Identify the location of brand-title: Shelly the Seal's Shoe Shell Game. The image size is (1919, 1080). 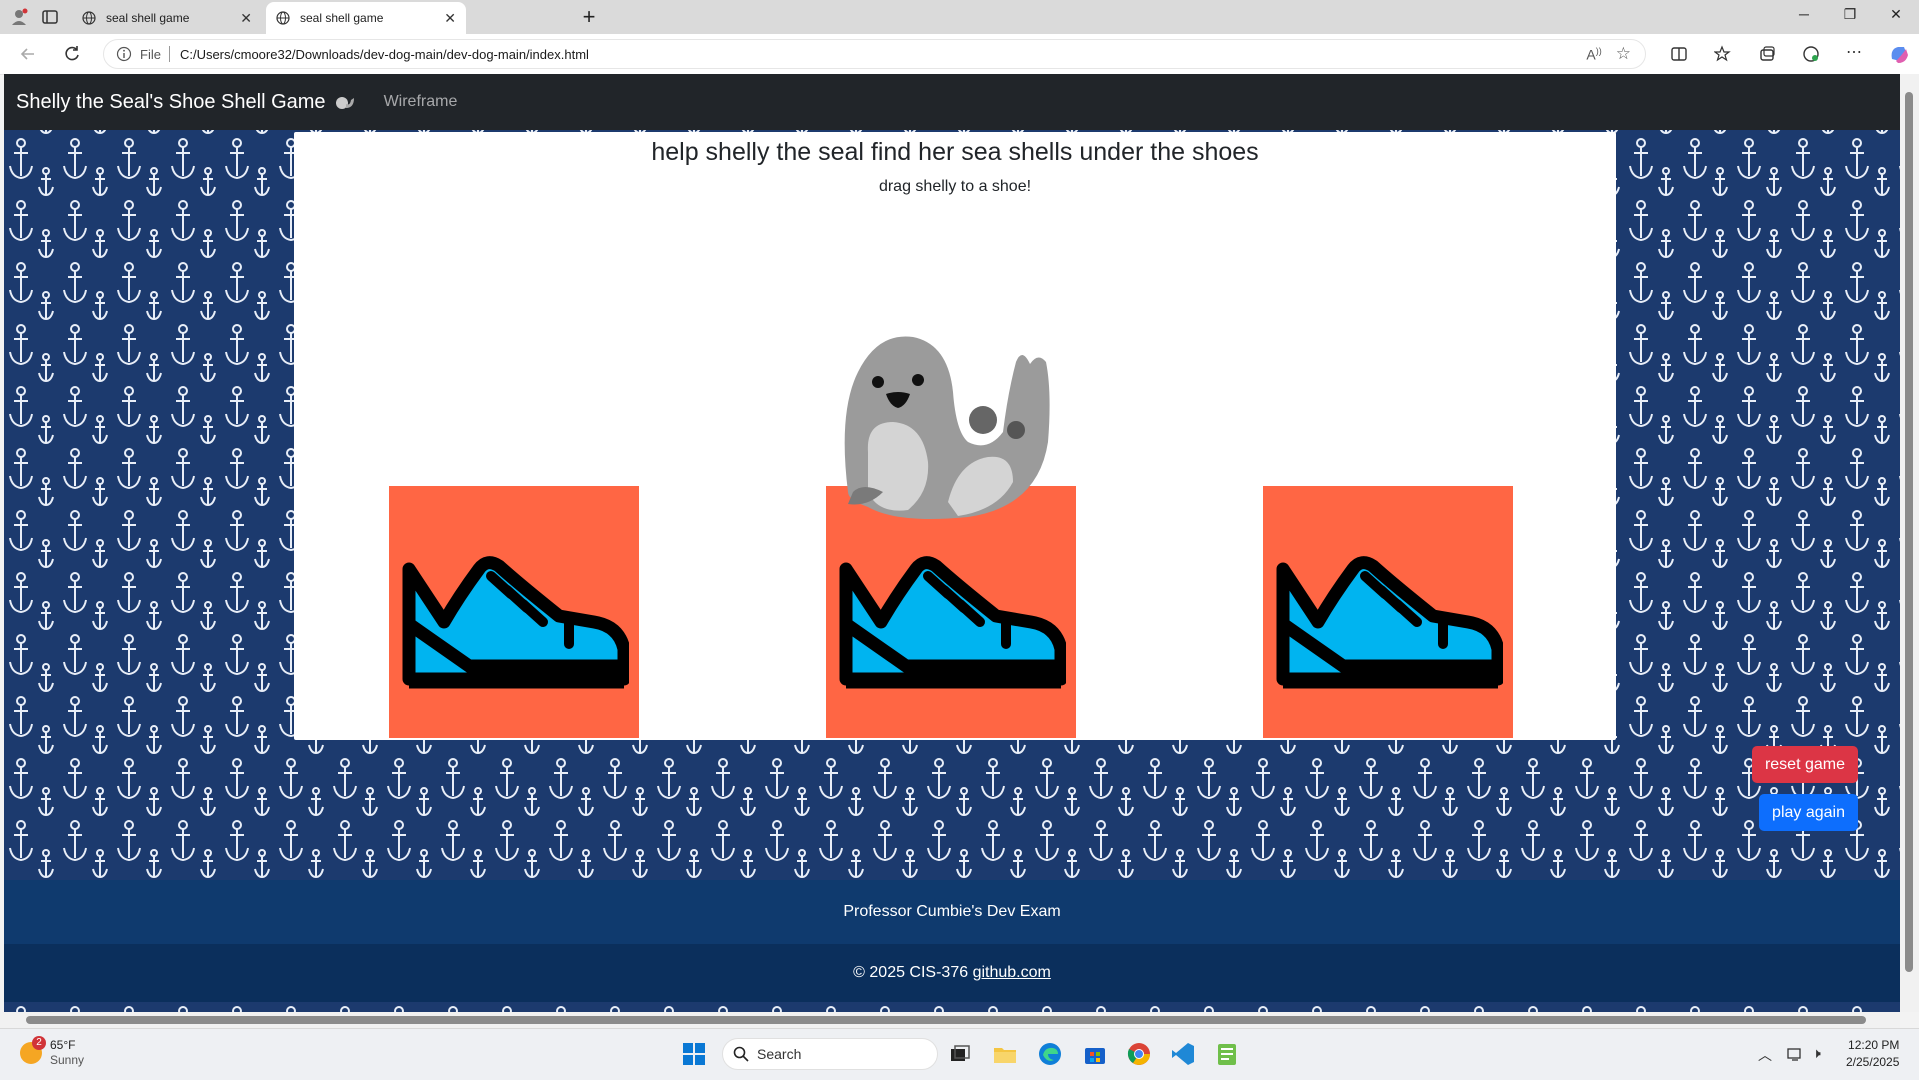
(171, 101).